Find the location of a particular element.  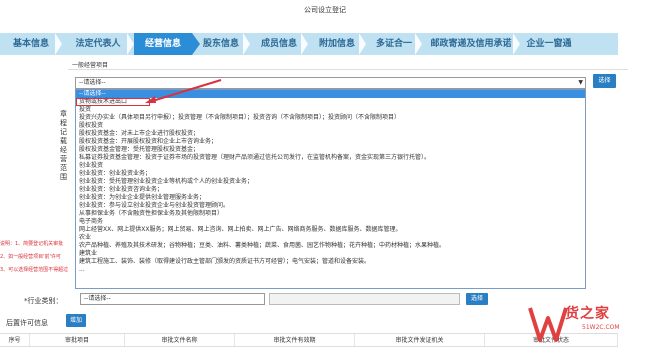

dropdown-option-import-export: 货物或技术进出口 is located at coordinates (113, 102).